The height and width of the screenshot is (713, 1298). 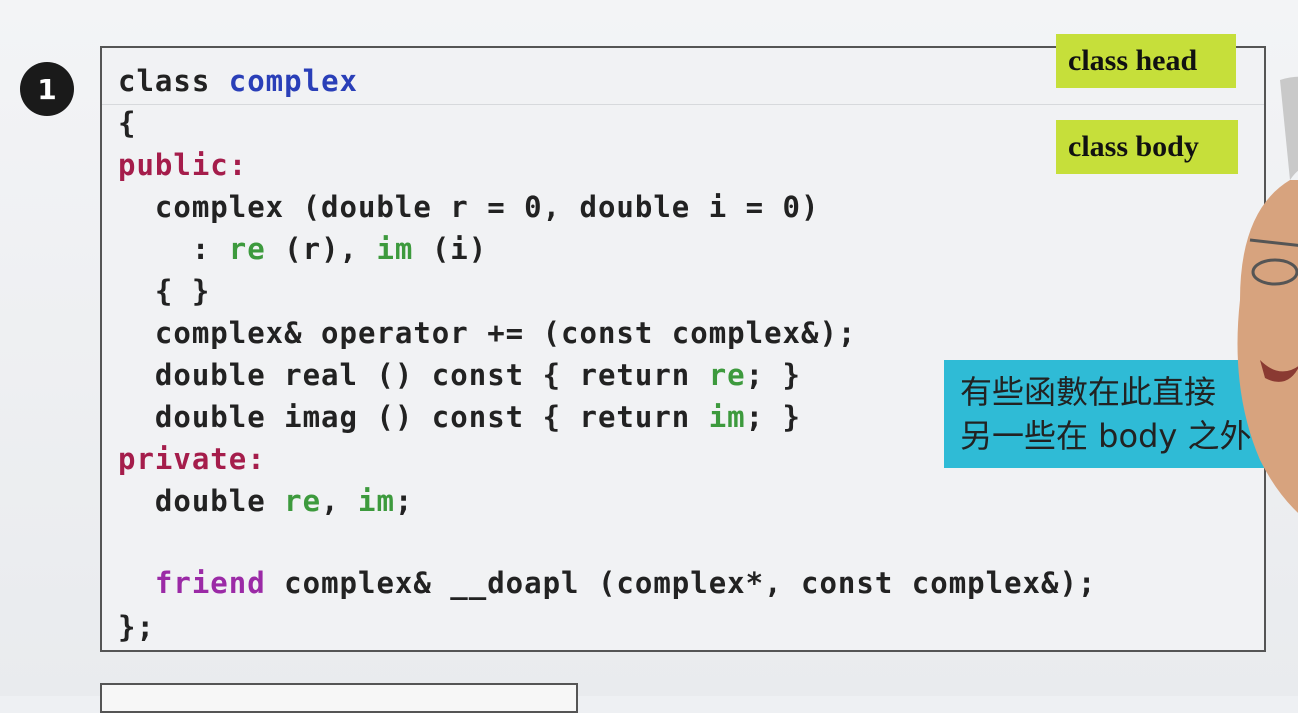 I want to click on code-text: double, so click(x=201, y=501).